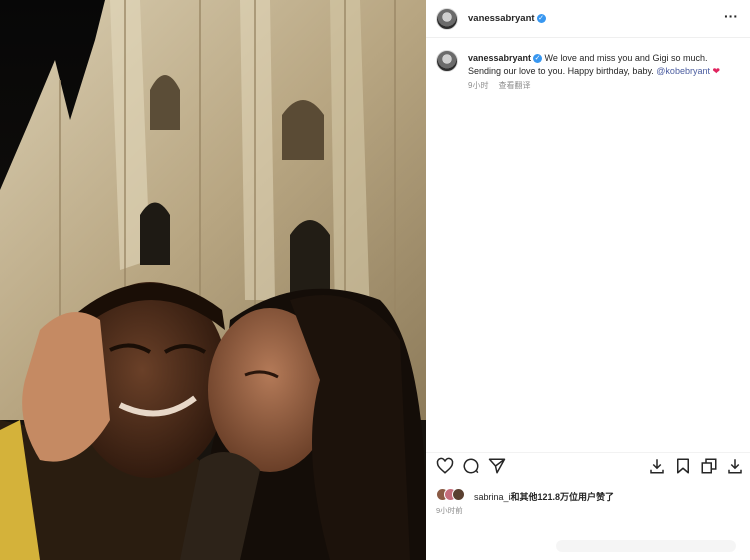 Image resolution: width=750 pixels, height=560 pixels. I want to click on header-username: vanessabryant ✓, so click(507, 18).